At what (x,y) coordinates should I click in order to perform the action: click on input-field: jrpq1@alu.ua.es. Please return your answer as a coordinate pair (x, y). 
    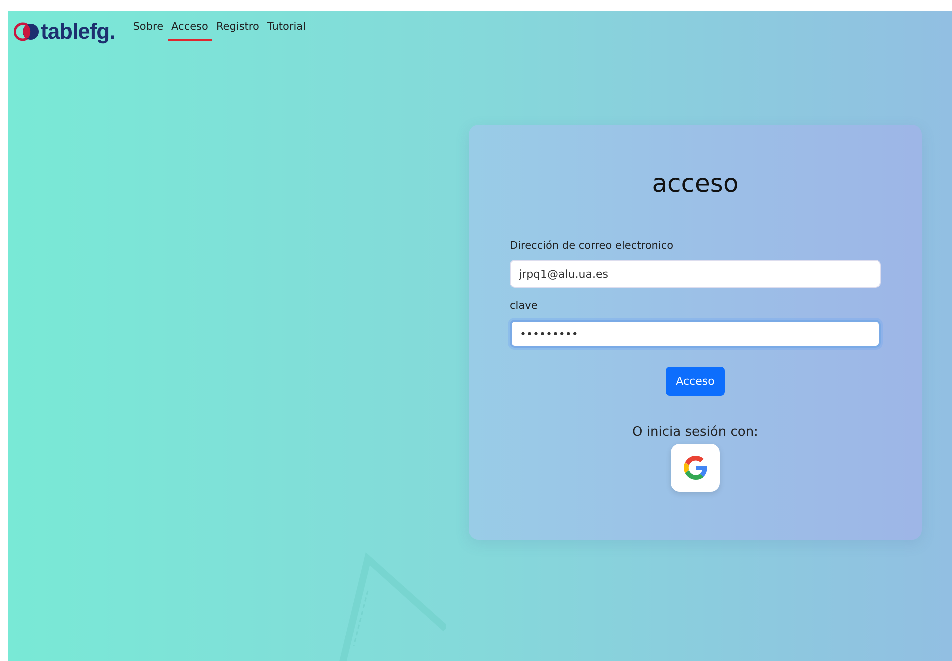
    Looking at the image, I should click on (695, 274).